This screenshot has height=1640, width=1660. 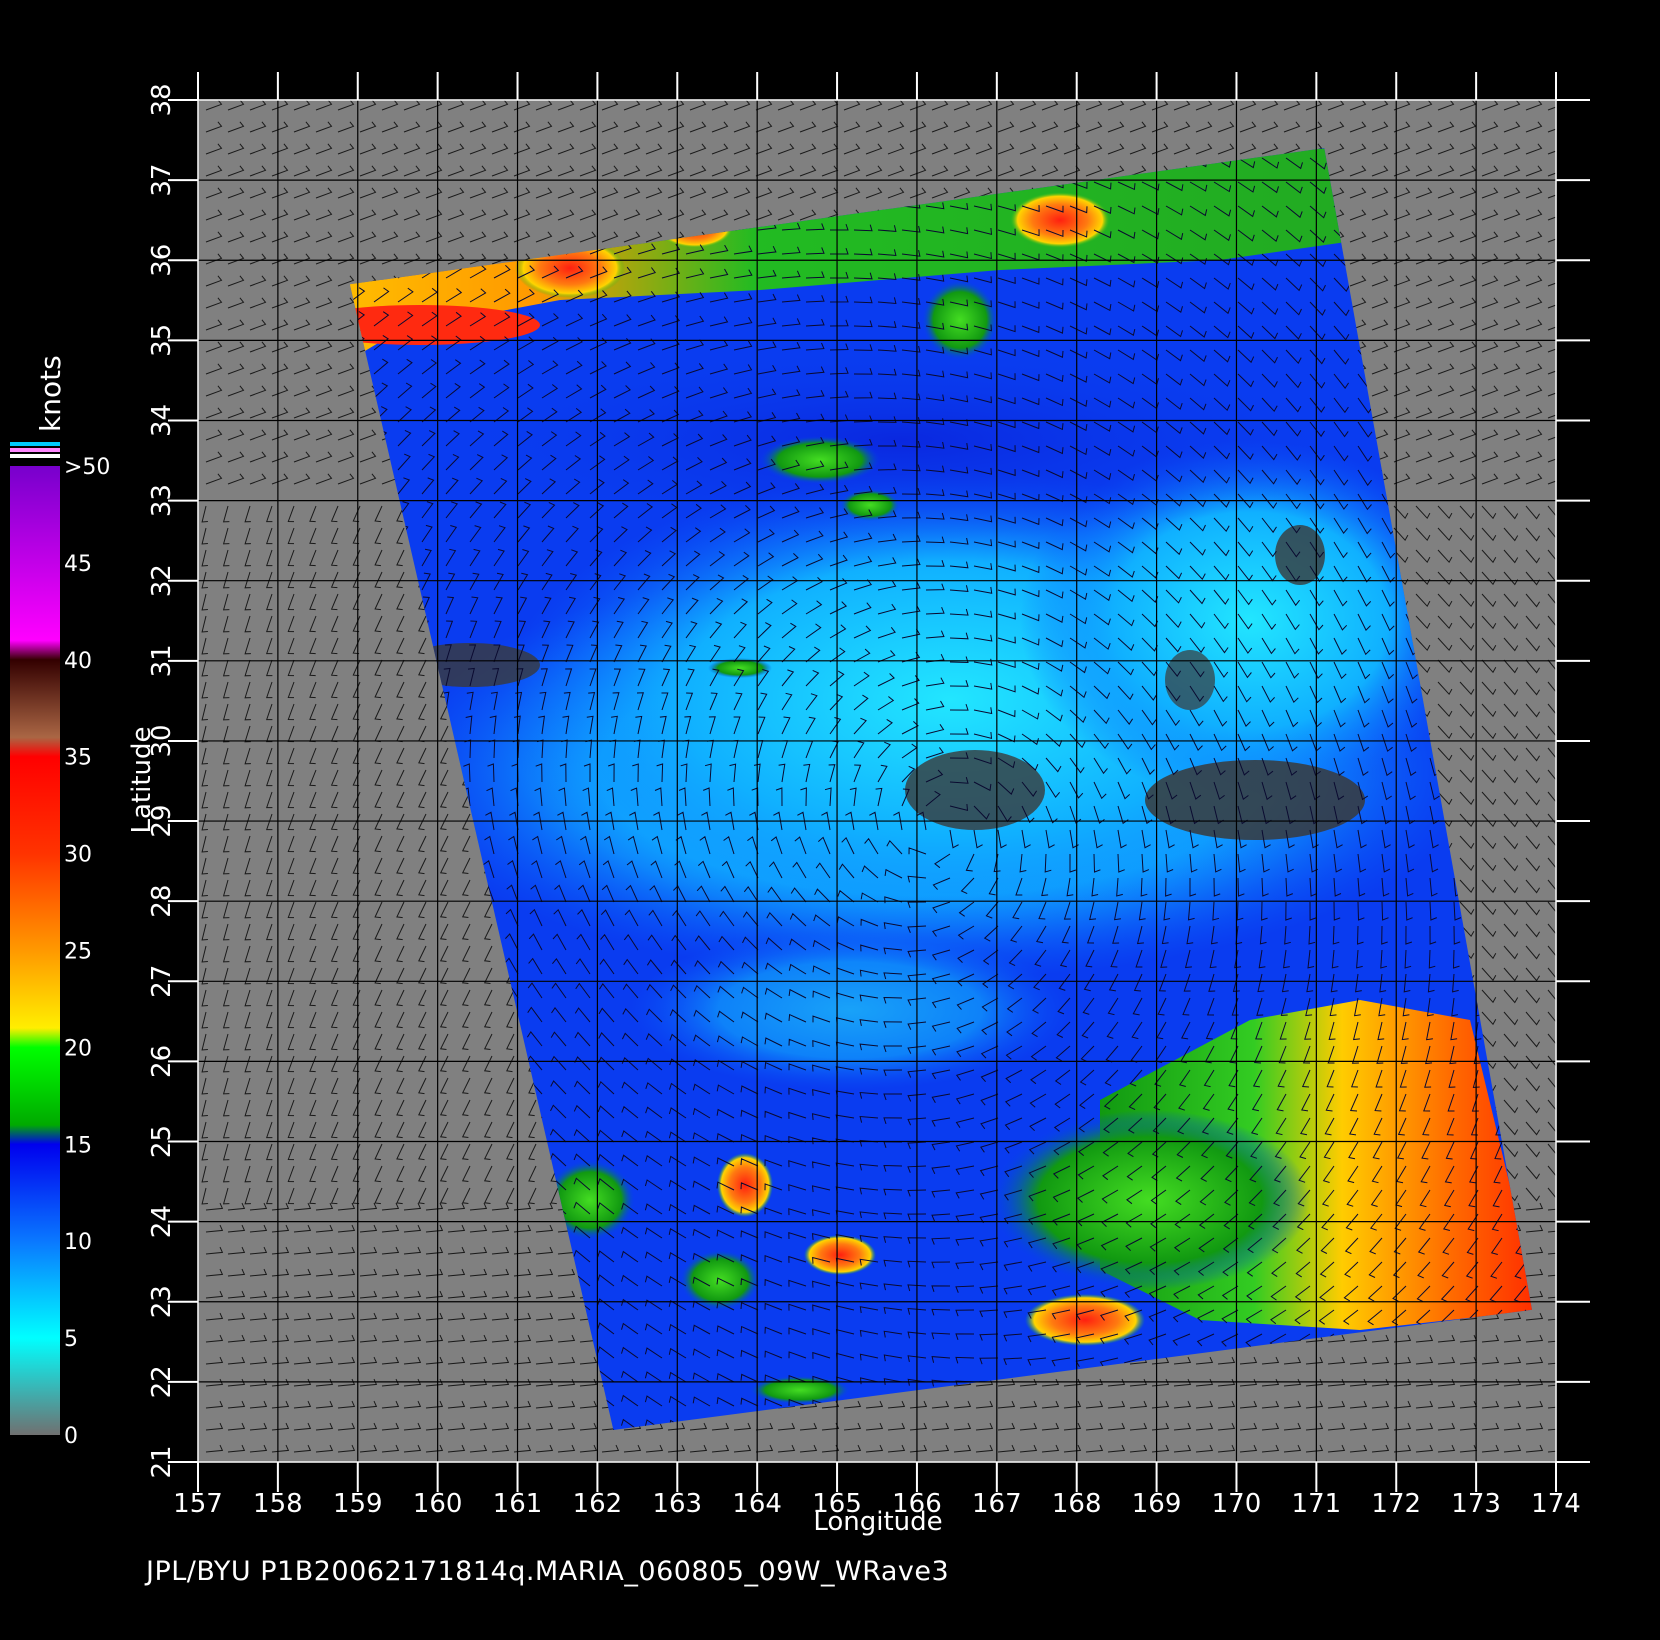 I want to click on colorbar-label: 15, so click(x=78, y=1145).